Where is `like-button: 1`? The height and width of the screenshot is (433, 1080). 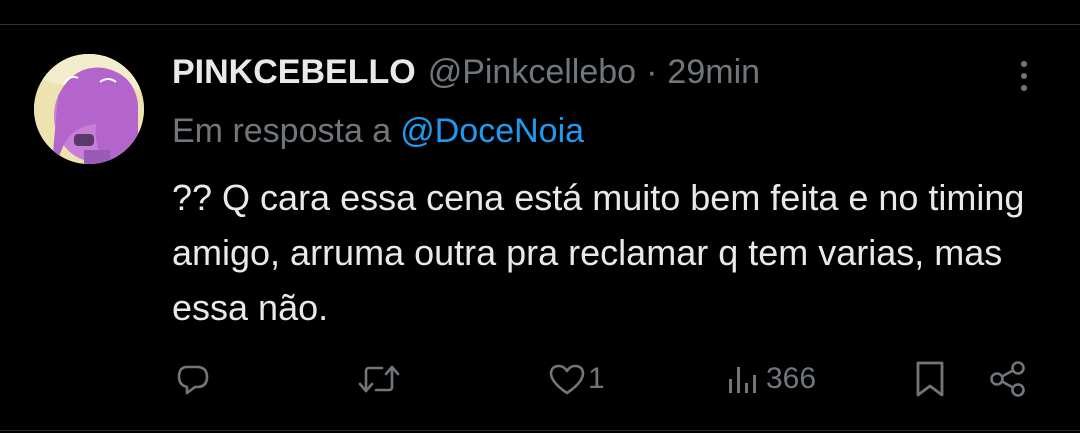 like-button: 1 is located at coordinates (576, 379).